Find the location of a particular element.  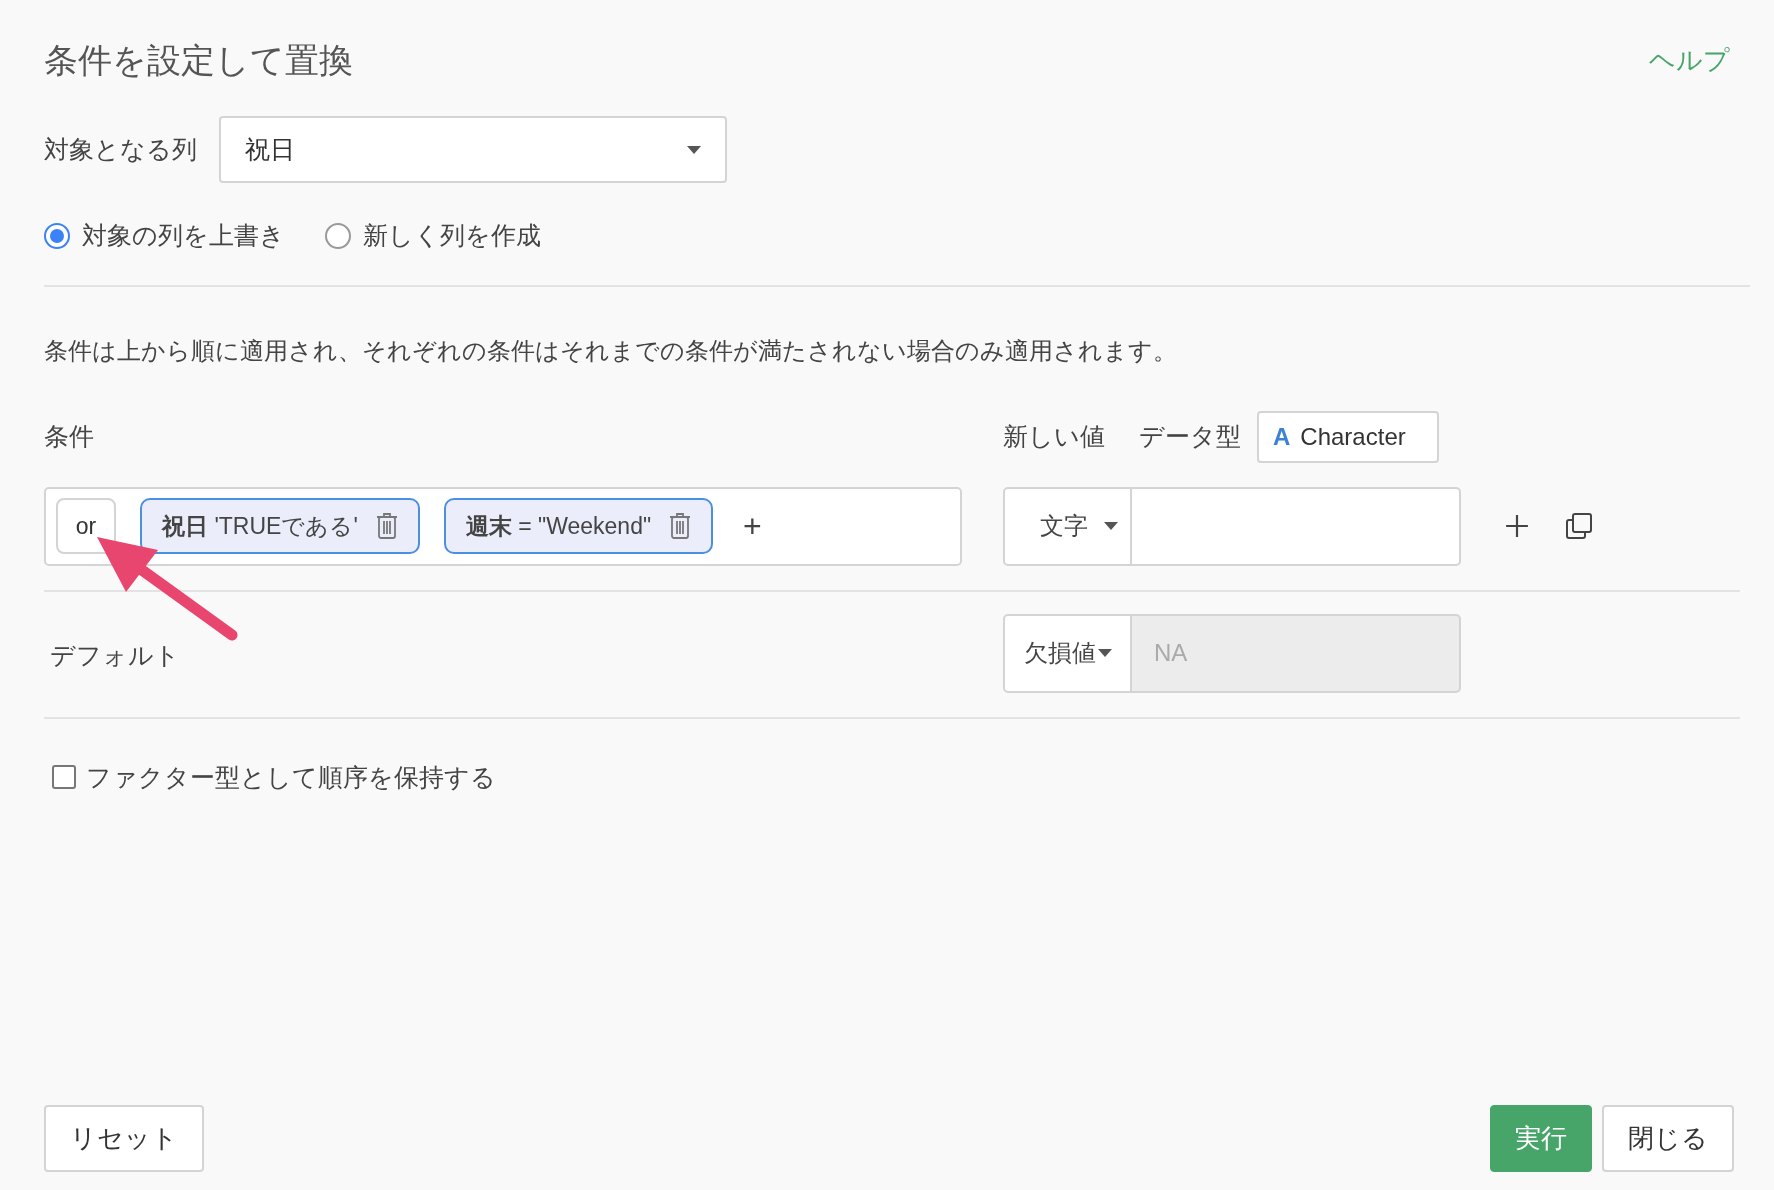

radio-option: 新しく列を作成 is located at coordinates (433, 236).